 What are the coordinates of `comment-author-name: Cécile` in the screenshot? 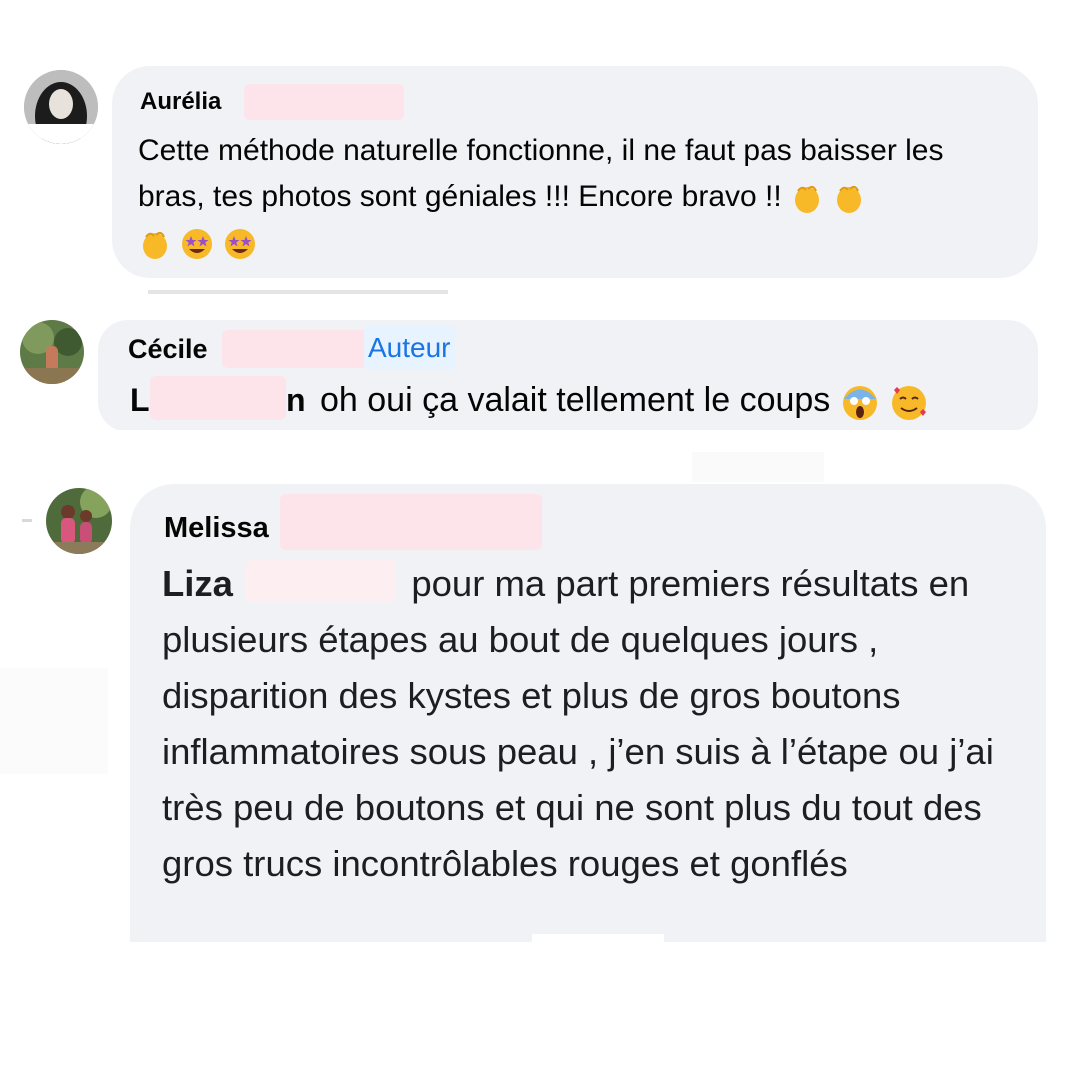 It's located at (168, 349).